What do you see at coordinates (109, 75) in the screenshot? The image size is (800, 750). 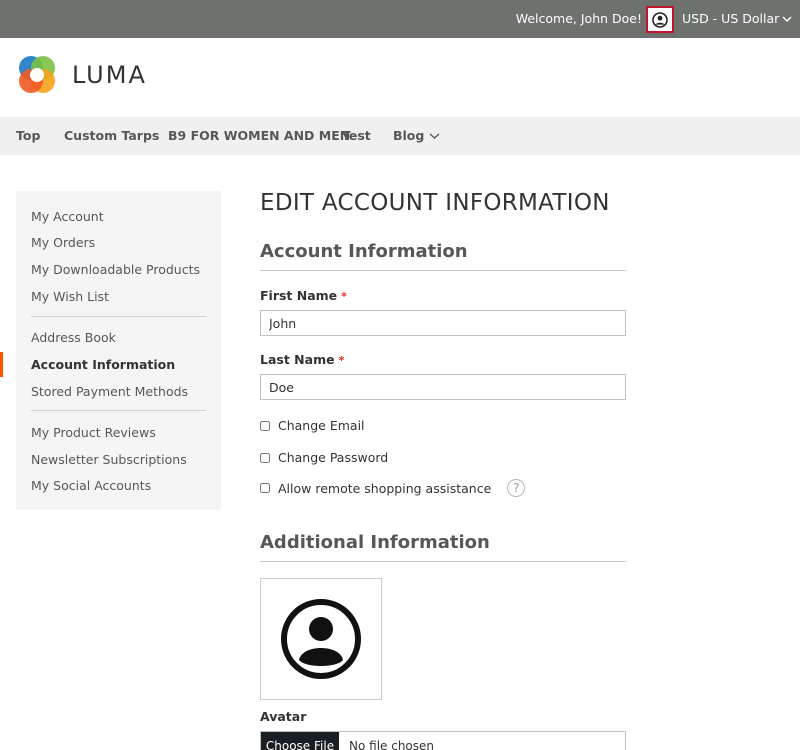 I see `logo-text: LUMA` at bounding box center [109, 75].